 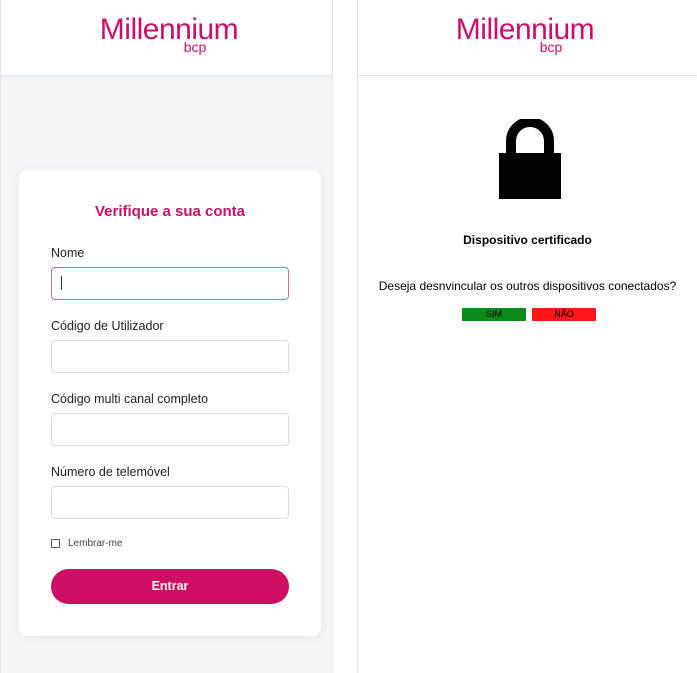 I want to click on user-code-label: Código de Utilizador, so click(x=107, y=326).